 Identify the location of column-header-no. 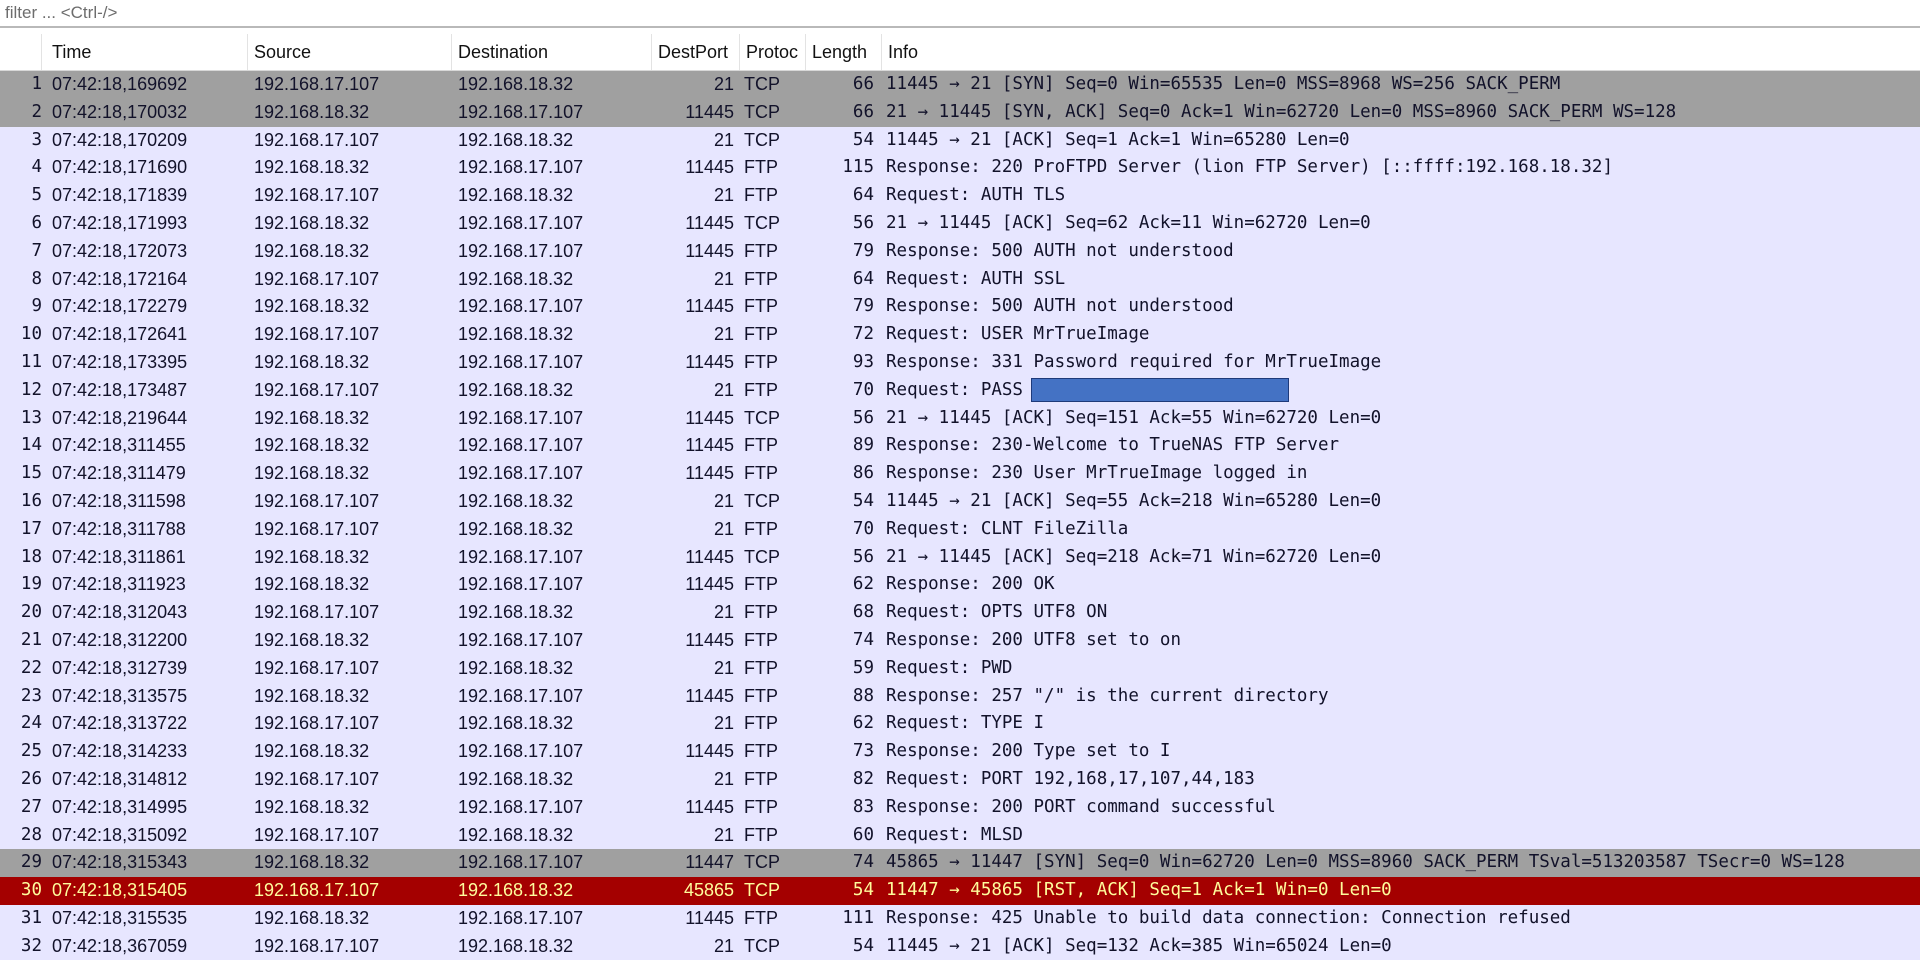
(21, 52).